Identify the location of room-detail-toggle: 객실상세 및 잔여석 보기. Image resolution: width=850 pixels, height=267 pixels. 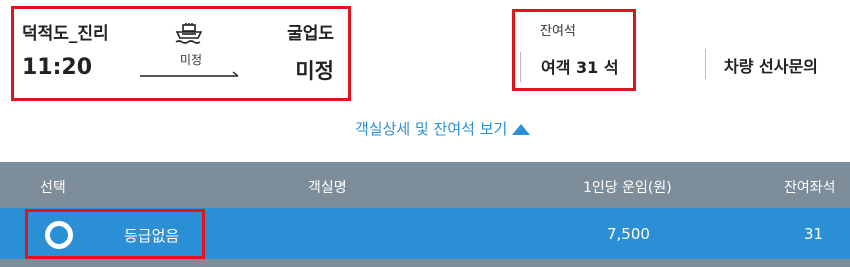
(443, 128).